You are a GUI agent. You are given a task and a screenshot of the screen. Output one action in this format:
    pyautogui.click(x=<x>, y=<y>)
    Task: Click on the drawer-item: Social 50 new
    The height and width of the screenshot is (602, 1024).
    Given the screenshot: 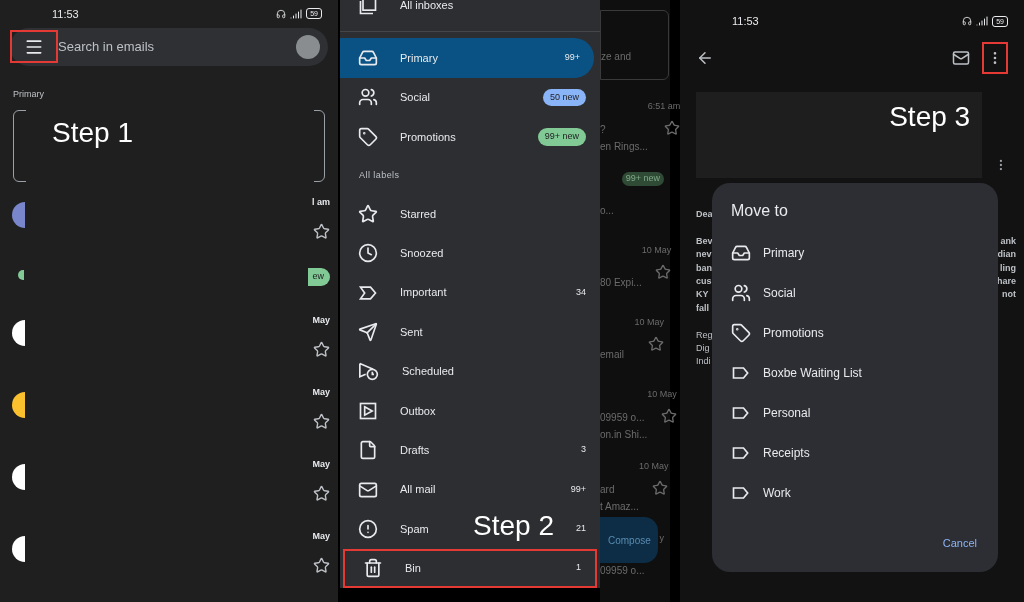 What is the action you would take?
    pyautogui.click(x=470, y=97)
    